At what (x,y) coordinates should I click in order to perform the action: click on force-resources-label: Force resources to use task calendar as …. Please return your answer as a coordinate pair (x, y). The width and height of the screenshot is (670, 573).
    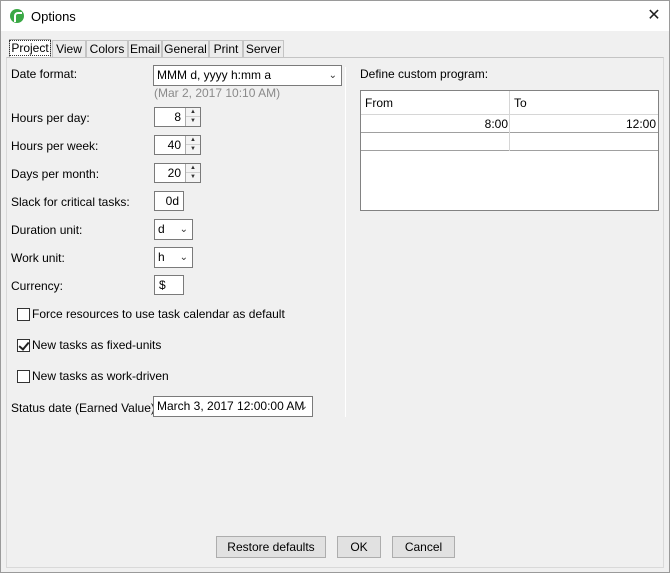
    Looking at the image, I should click on (158, 314).